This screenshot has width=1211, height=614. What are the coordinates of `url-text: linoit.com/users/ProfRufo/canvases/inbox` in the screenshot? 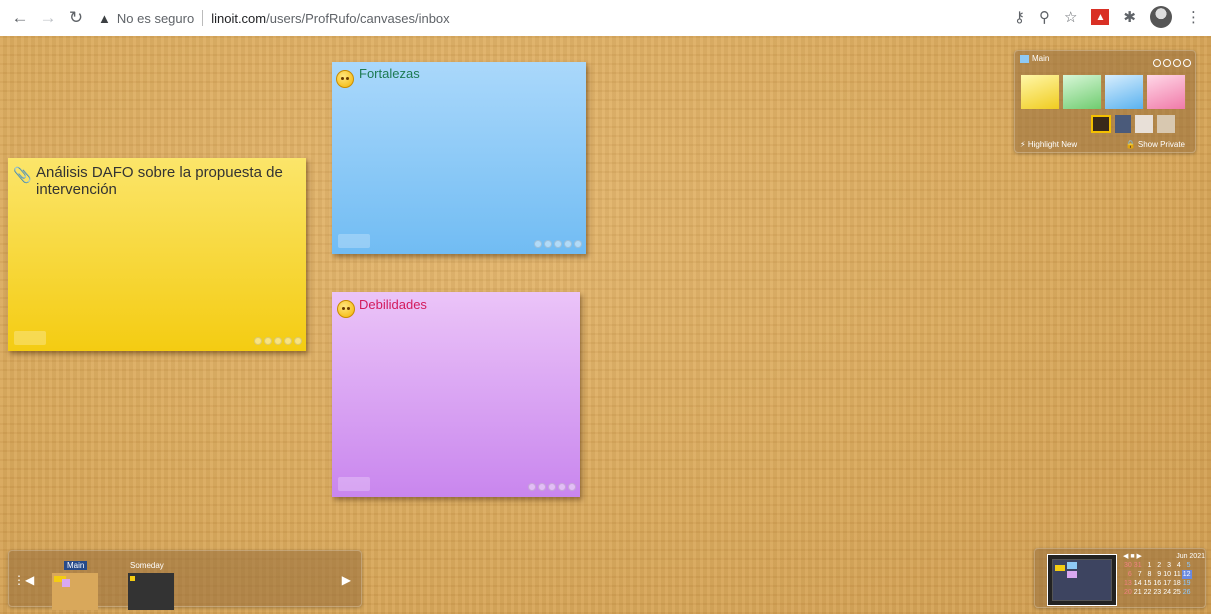 It's located at (330, 18).